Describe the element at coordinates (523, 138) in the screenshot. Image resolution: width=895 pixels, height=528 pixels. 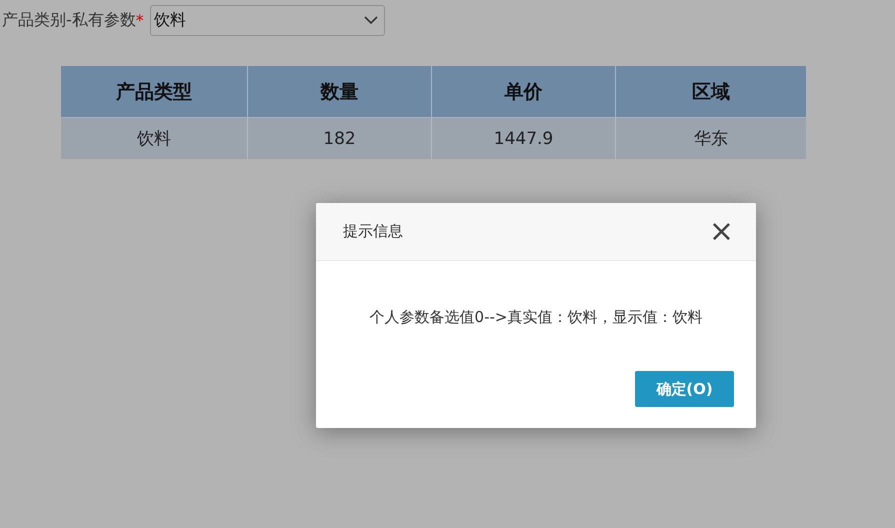
I see `table-cell: 1447.9` at that location.